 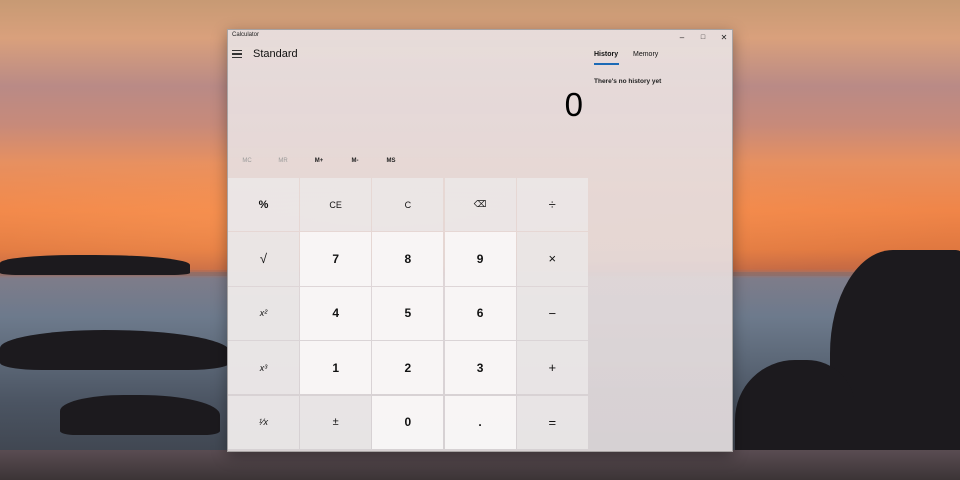 What do you see at coordinates (682, 37) in the screenshot?
I see `minimize-button: –` at bounding box center [682, 37].